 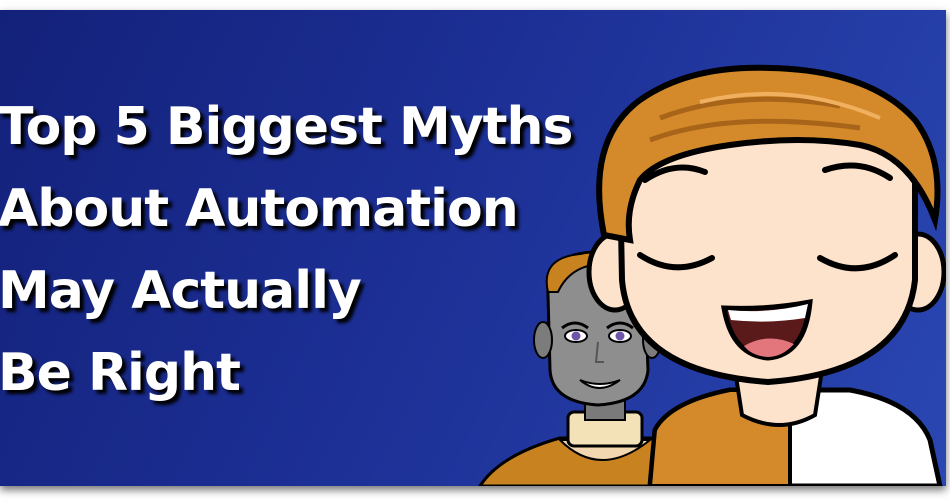 I want to click on headline-line-3: May Actually, so click(x=181, y=291).